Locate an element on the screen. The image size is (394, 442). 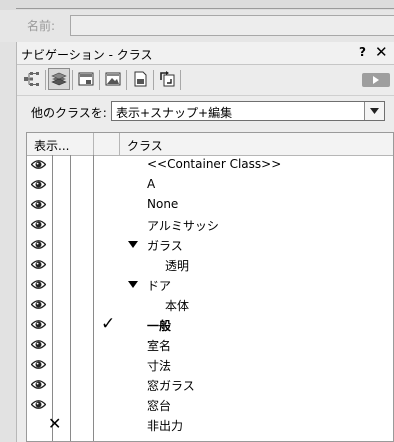
class-row: <<Container Class>> is located at coordinates (210, 165).